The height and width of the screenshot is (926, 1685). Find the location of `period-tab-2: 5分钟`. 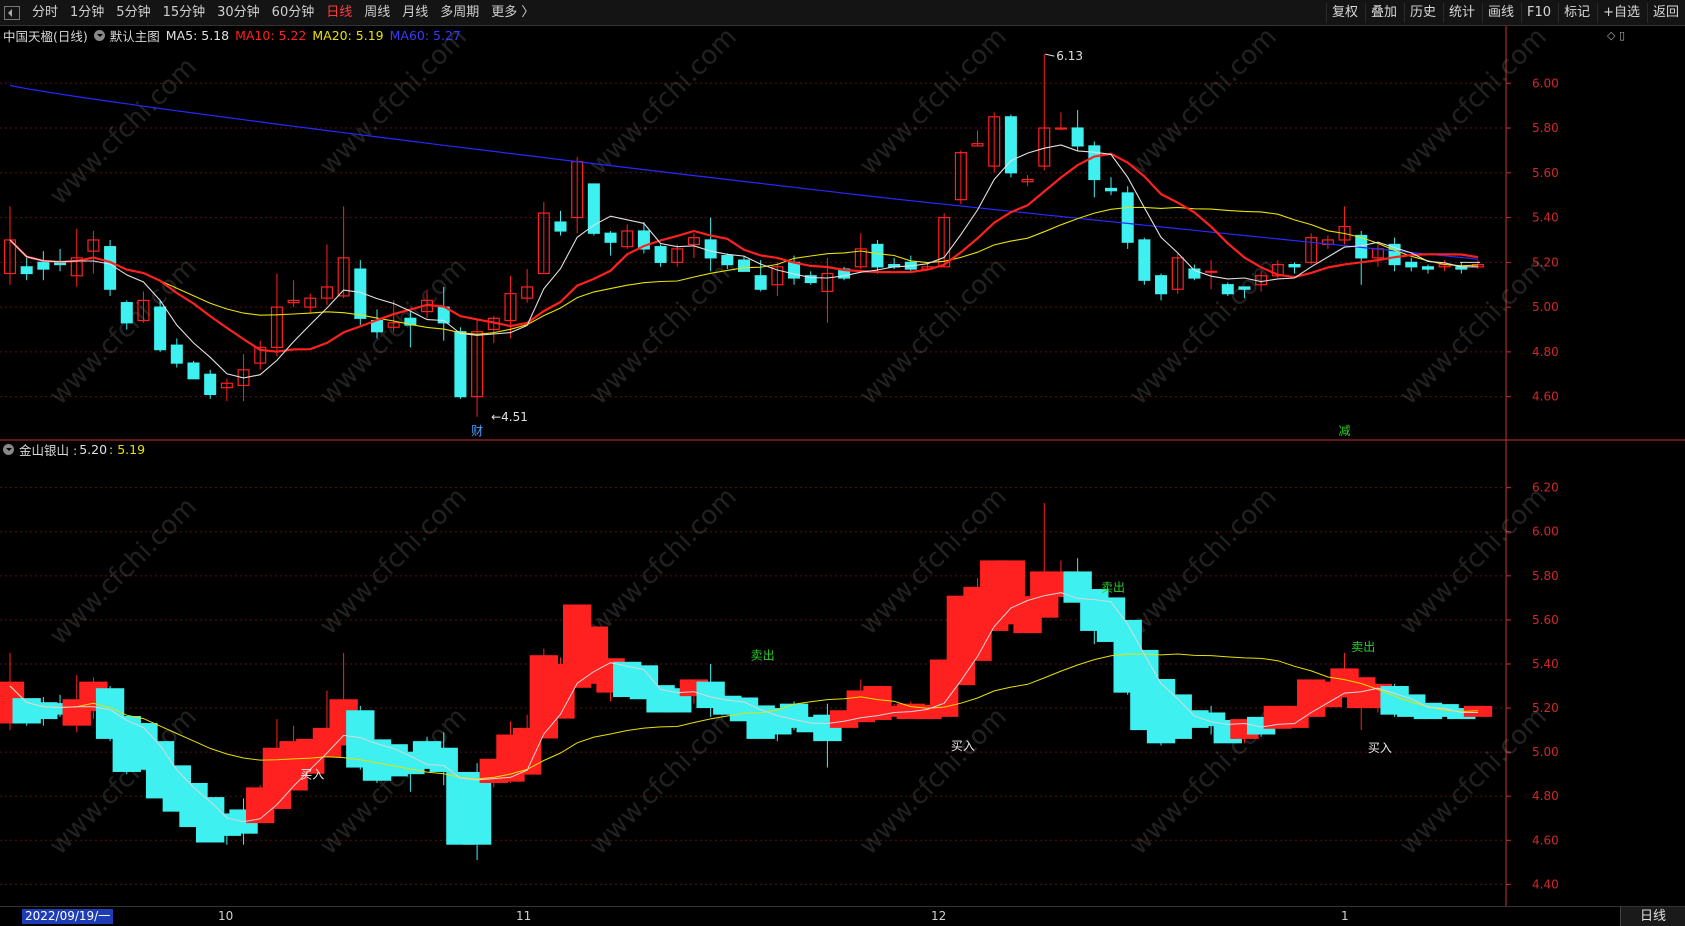

period-tab-2: 5分钟 is located at coordinates (133, 13).